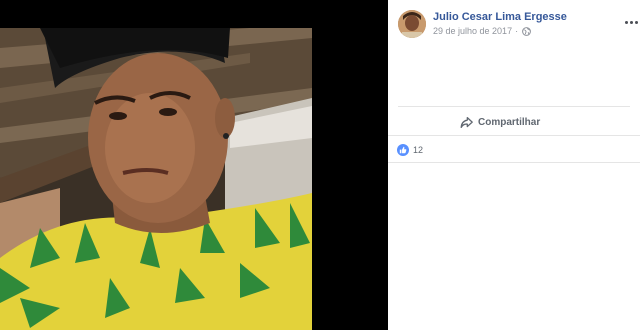  I want to click on share-button: Compartilhar, so click(500, 122).